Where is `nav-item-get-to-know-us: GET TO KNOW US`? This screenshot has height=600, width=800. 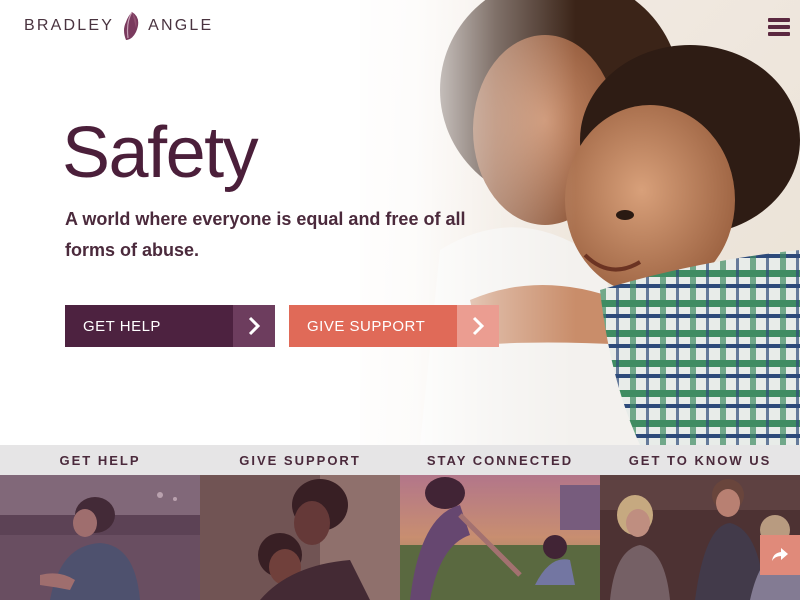 nav-item-get-to-know-us: GET TO KNOW US is located at coordinates (700, 460).